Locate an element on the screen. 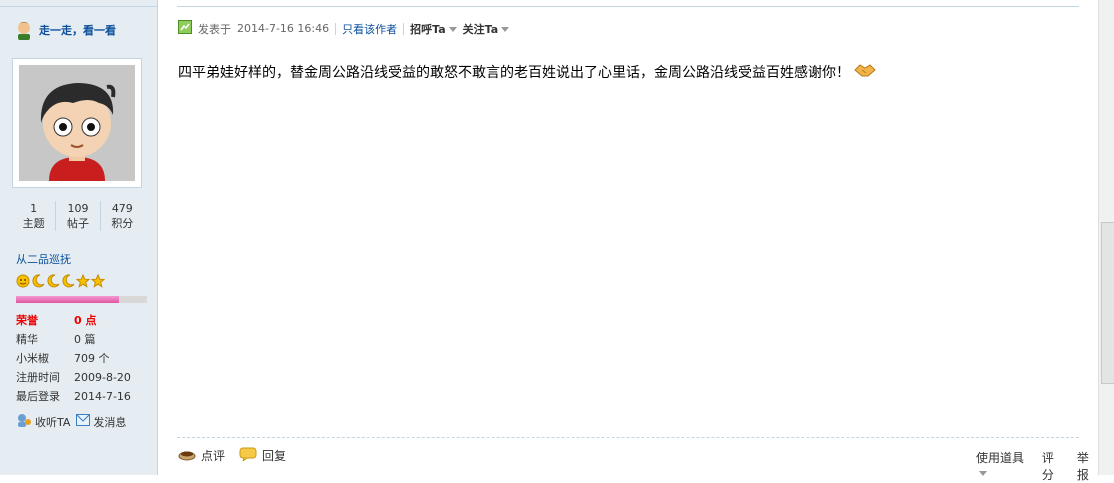  post-meta: 发表于 2014-7-16 16:46 只看该作者 招呼Ta 关注Ta is located at coordinates (344, 28).